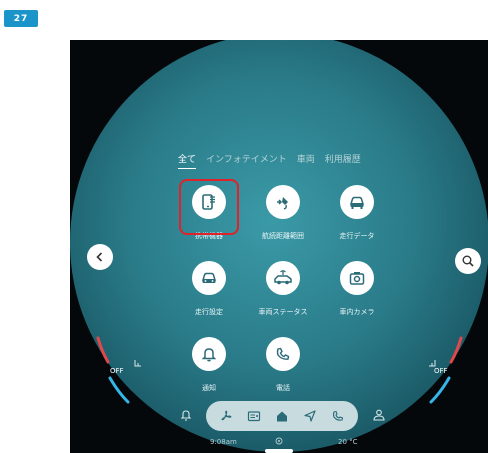 The width and height of the screenshot is (488, 453). Describe the element at coordinates (137, 363) in the screenshot. I see `seat-heater-left-icon` at that location.